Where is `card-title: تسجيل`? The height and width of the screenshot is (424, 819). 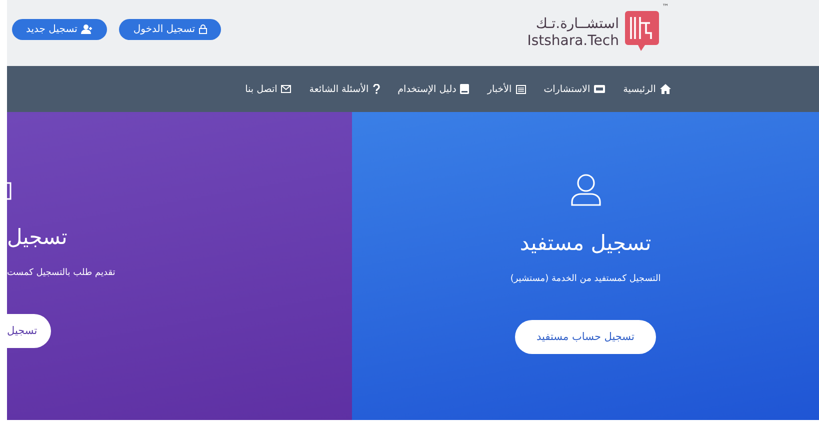
card-title: تسجيل is located at coordinates (37, 237).